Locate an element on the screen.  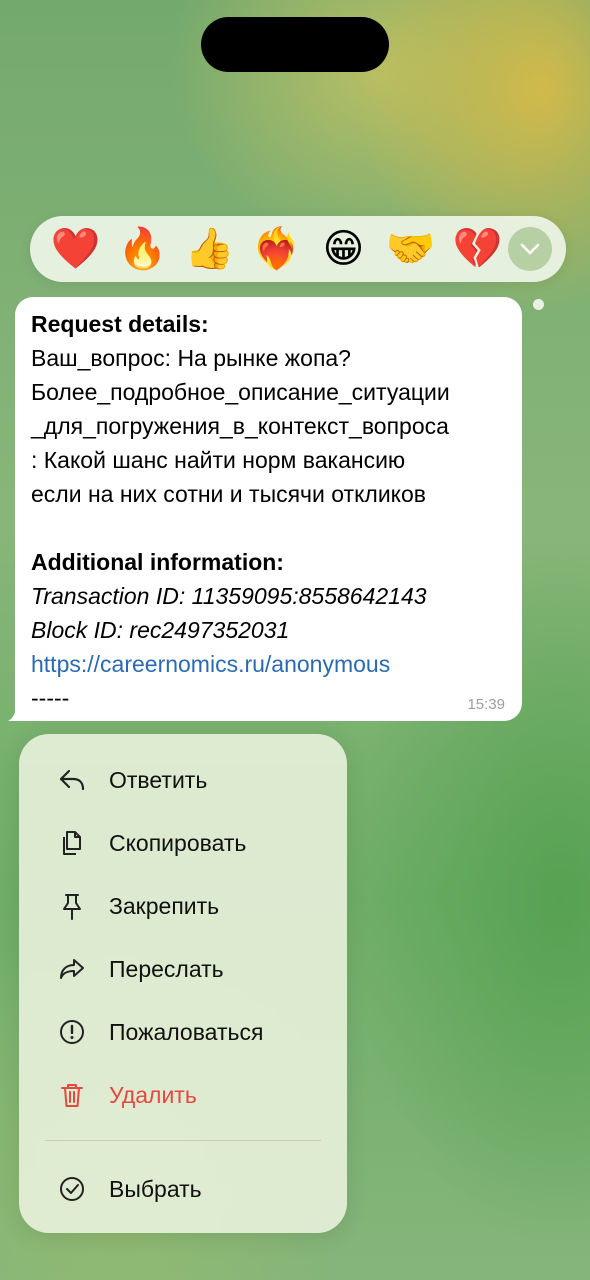
menu-item-delete: Удалить is located at coordinates (183, 1095).